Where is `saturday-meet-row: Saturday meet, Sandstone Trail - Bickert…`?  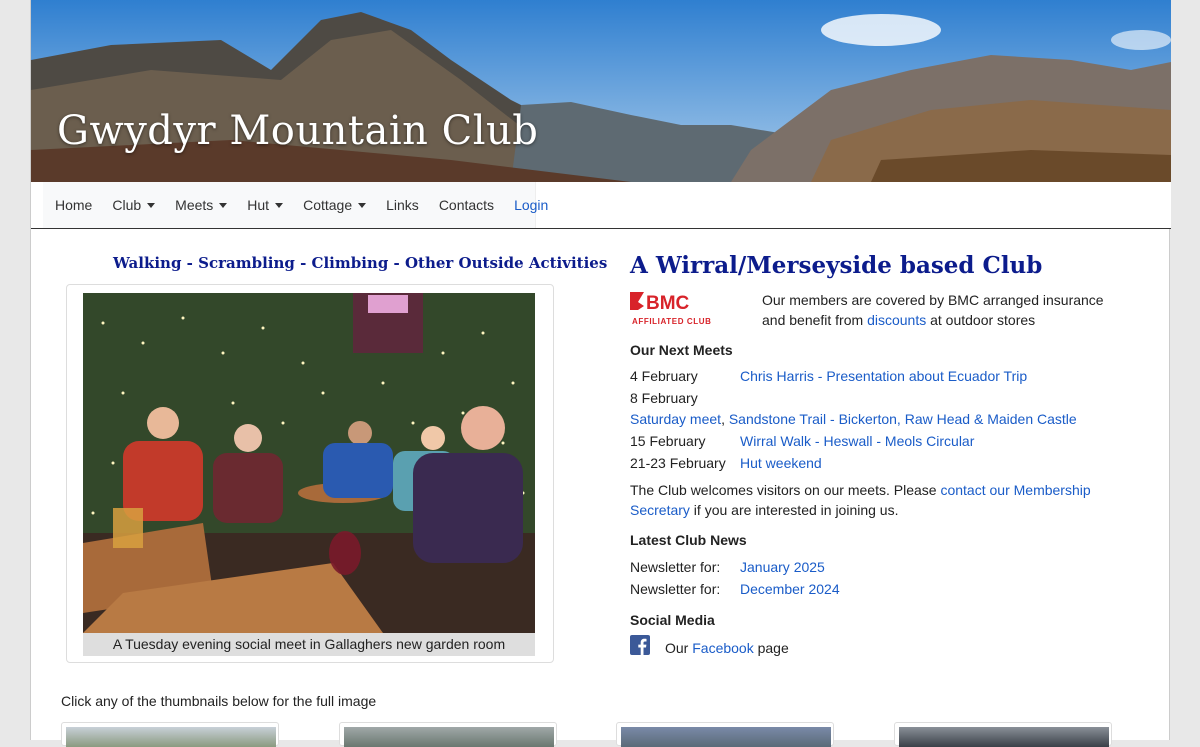
saturday-meet-row: Saturday meet, Sandstone Trail - Bickert… is located at coordinates (853, 419).